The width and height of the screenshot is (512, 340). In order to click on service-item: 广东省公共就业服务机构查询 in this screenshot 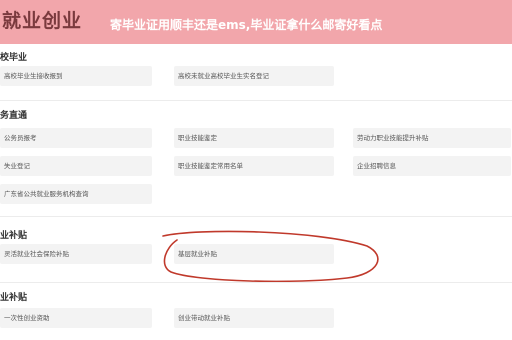, I will do `click(76, 194)`.